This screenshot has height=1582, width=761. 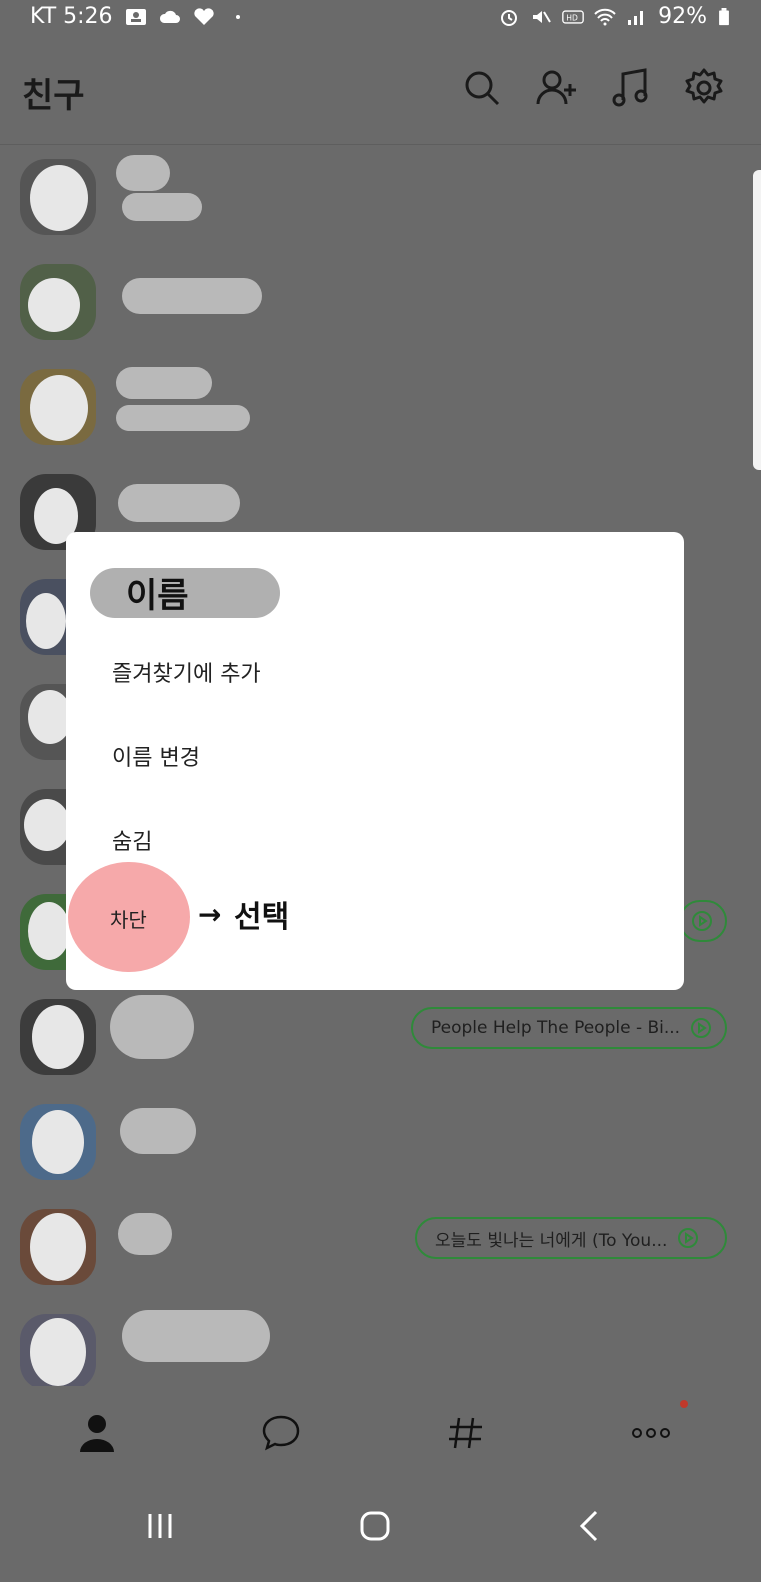 I want to click on app-header: 친구, so click(x=380, y=90).